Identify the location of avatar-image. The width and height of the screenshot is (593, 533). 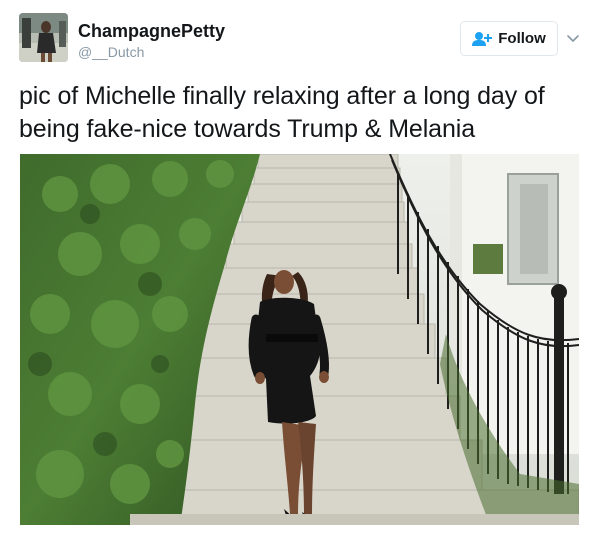
(43, 37).